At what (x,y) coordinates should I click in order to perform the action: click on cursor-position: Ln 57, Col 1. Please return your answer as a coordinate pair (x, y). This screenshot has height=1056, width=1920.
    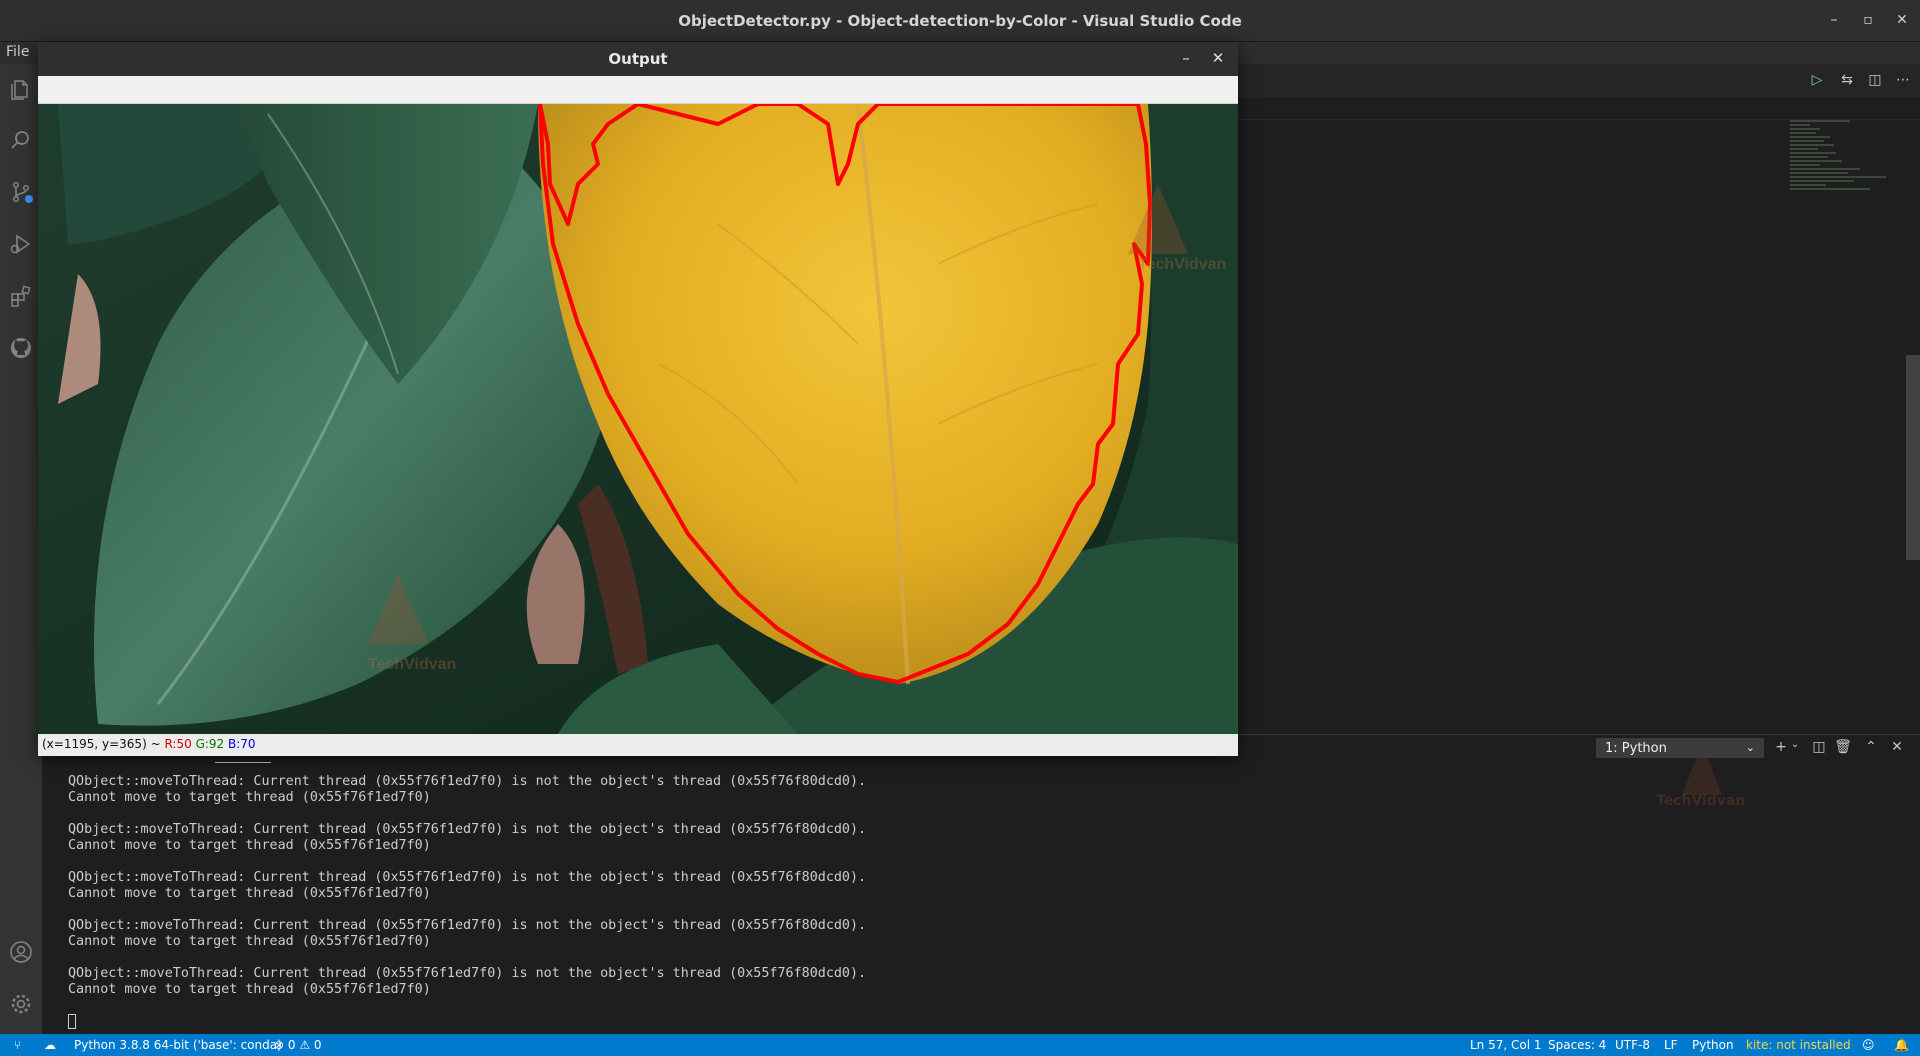
    Looking at the image, I should click on (1506, 1045).